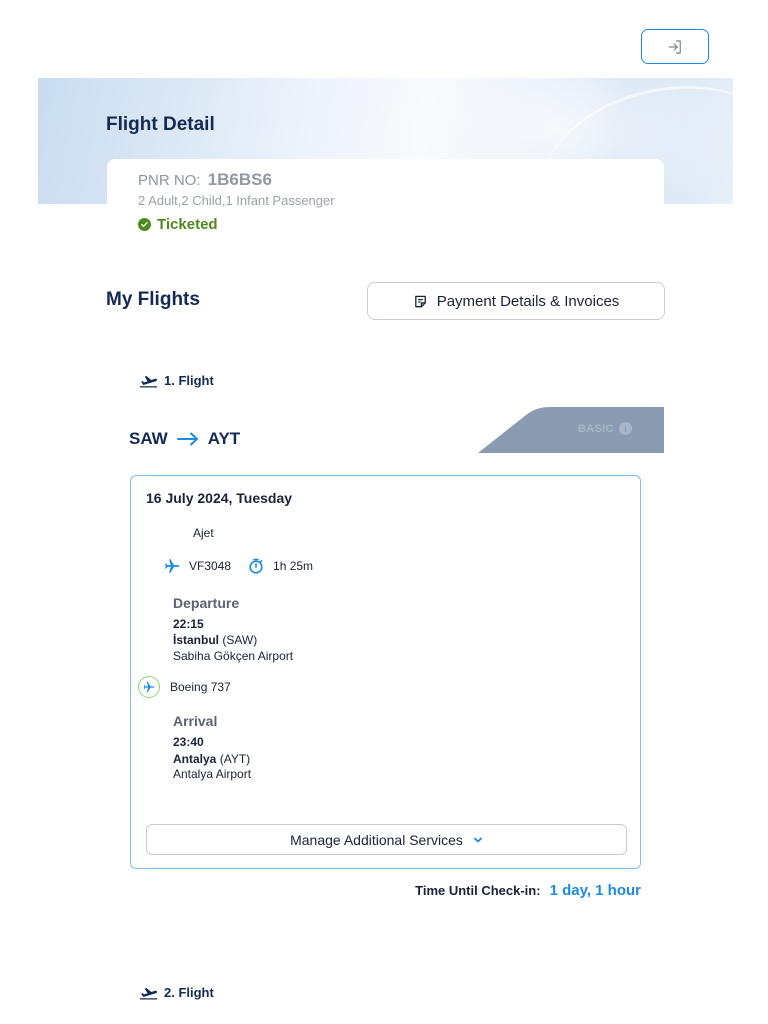  I want to click on ticket-status: Ticketed, so click(178, 224).